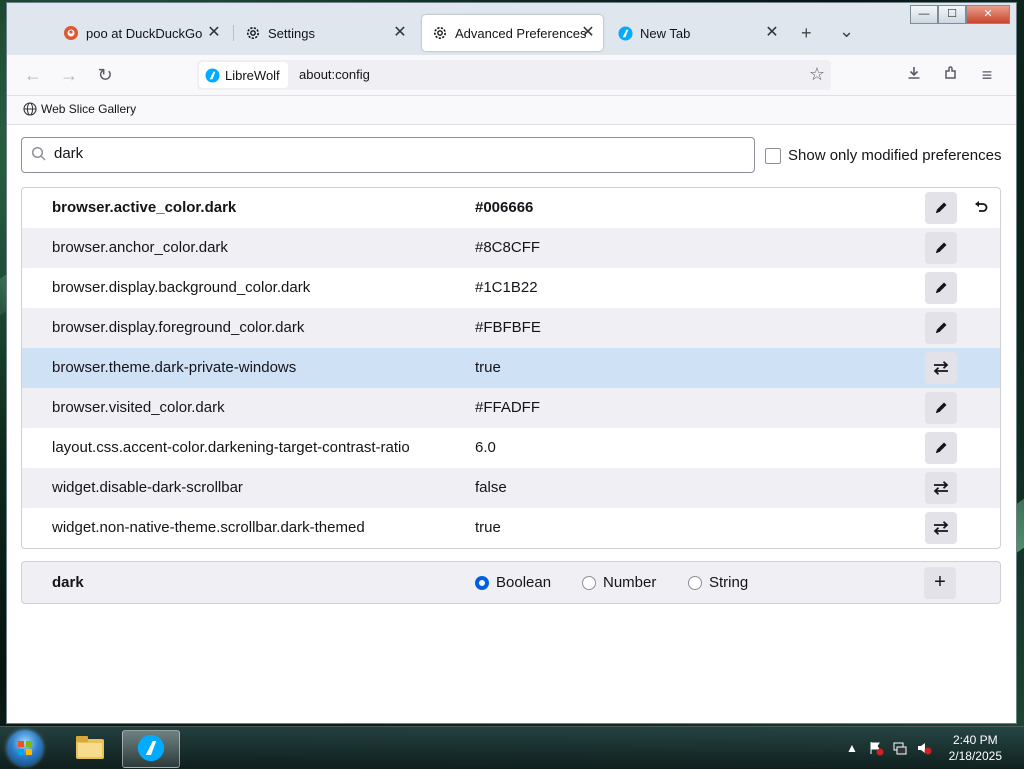 Image resolution: width=1024 pixels, height=769 pixels. Describe the element at coordinates (485, 447) in the screenshot. I see `preference-value: 6.0` at that location.